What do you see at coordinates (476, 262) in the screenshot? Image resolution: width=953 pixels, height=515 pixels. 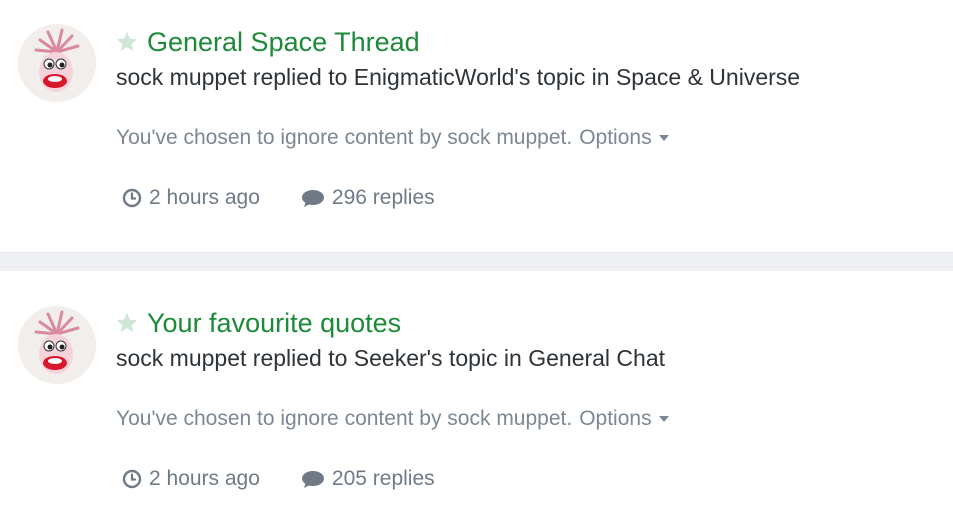 I see `item-separator` at bounding box center [476, 262].